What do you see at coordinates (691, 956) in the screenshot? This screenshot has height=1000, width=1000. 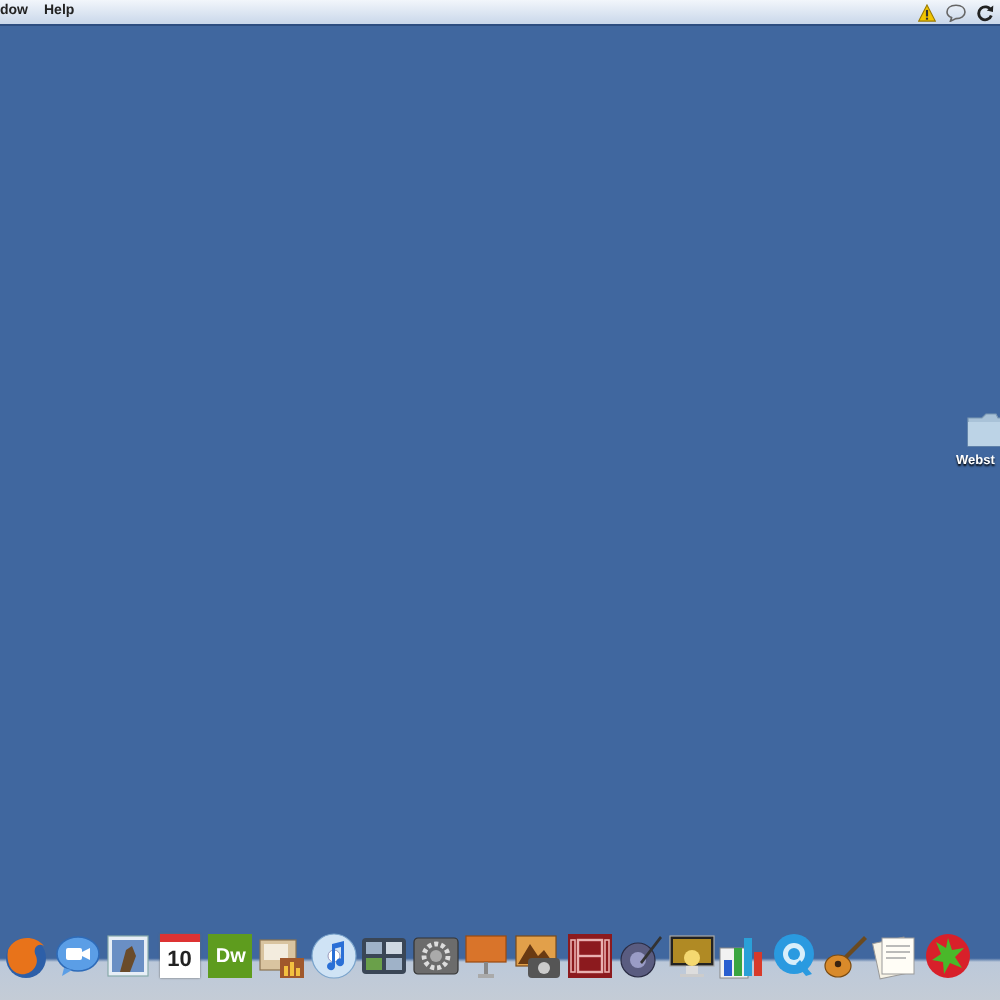 I see `monitor-icon` at bounding box center [691, 956].